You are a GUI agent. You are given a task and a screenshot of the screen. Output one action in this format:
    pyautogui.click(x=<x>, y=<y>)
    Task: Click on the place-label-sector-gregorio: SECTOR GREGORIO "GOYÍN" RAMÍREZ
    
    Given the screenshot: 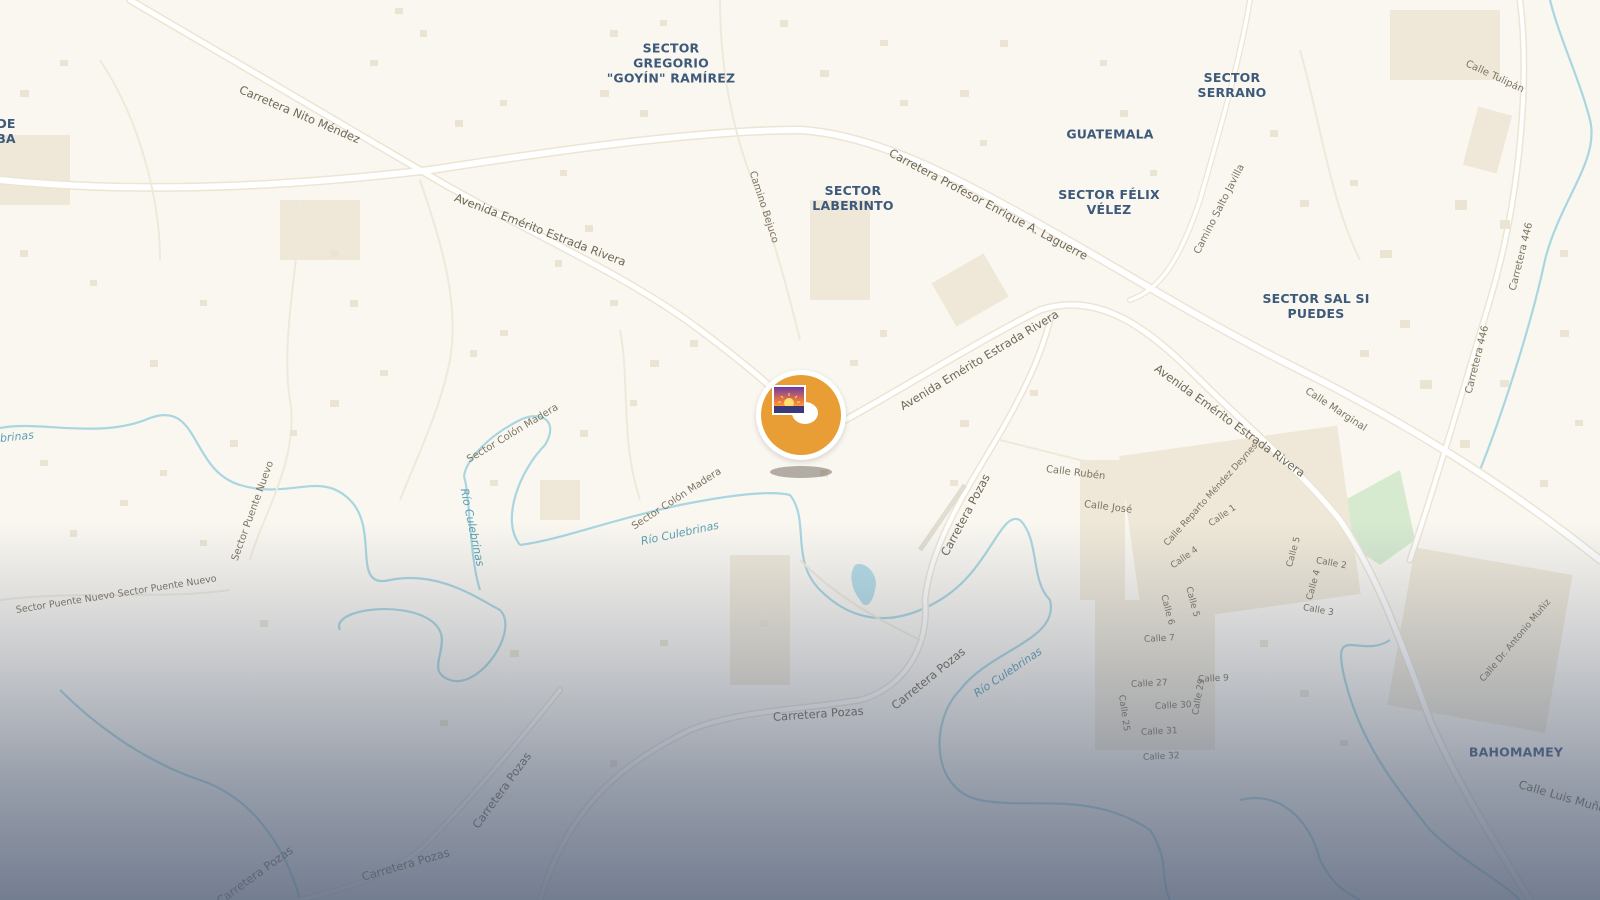 What is the action you would take?
    pyautogui.click(x=671, y=63)
    